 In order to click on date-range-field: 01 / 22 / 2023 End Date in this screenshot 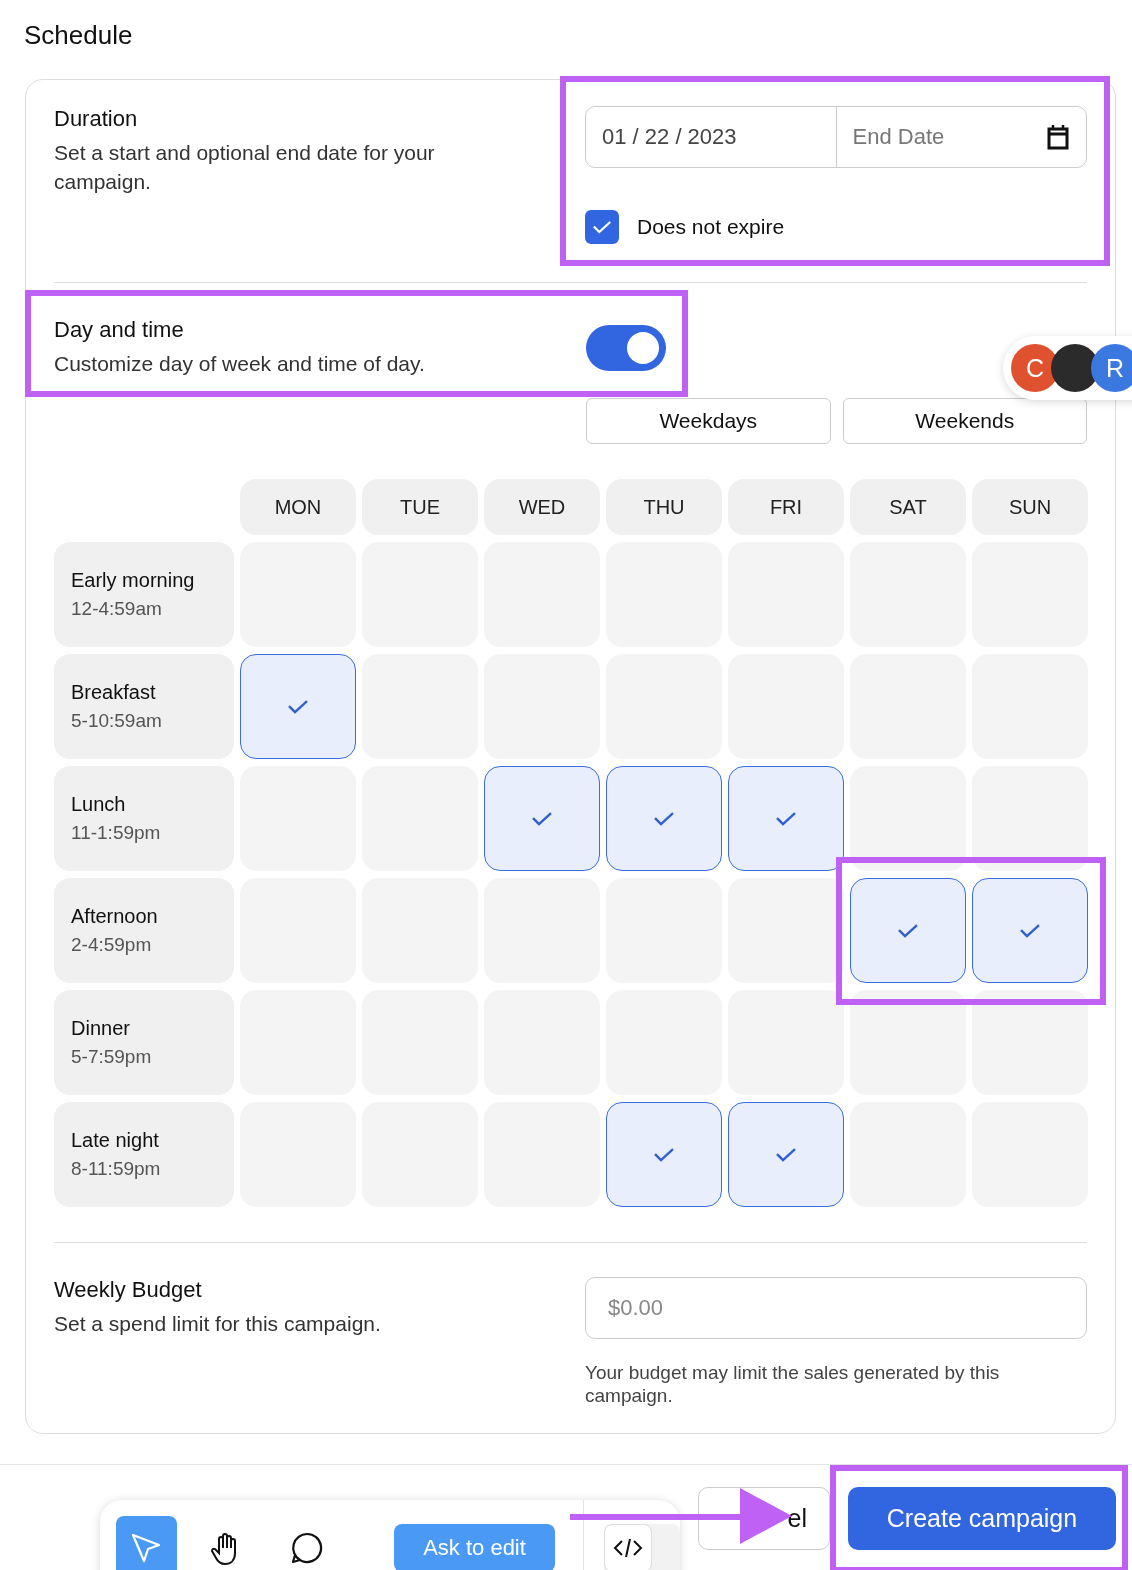, I will do `click(836, 137)`.